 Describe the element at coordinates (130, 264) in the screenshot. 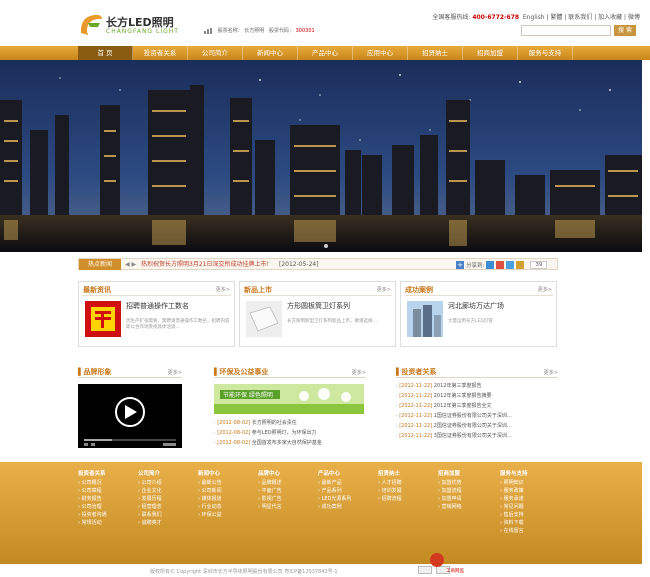

I see `ticker-arrows-icon: ◀ ▶` at that location.